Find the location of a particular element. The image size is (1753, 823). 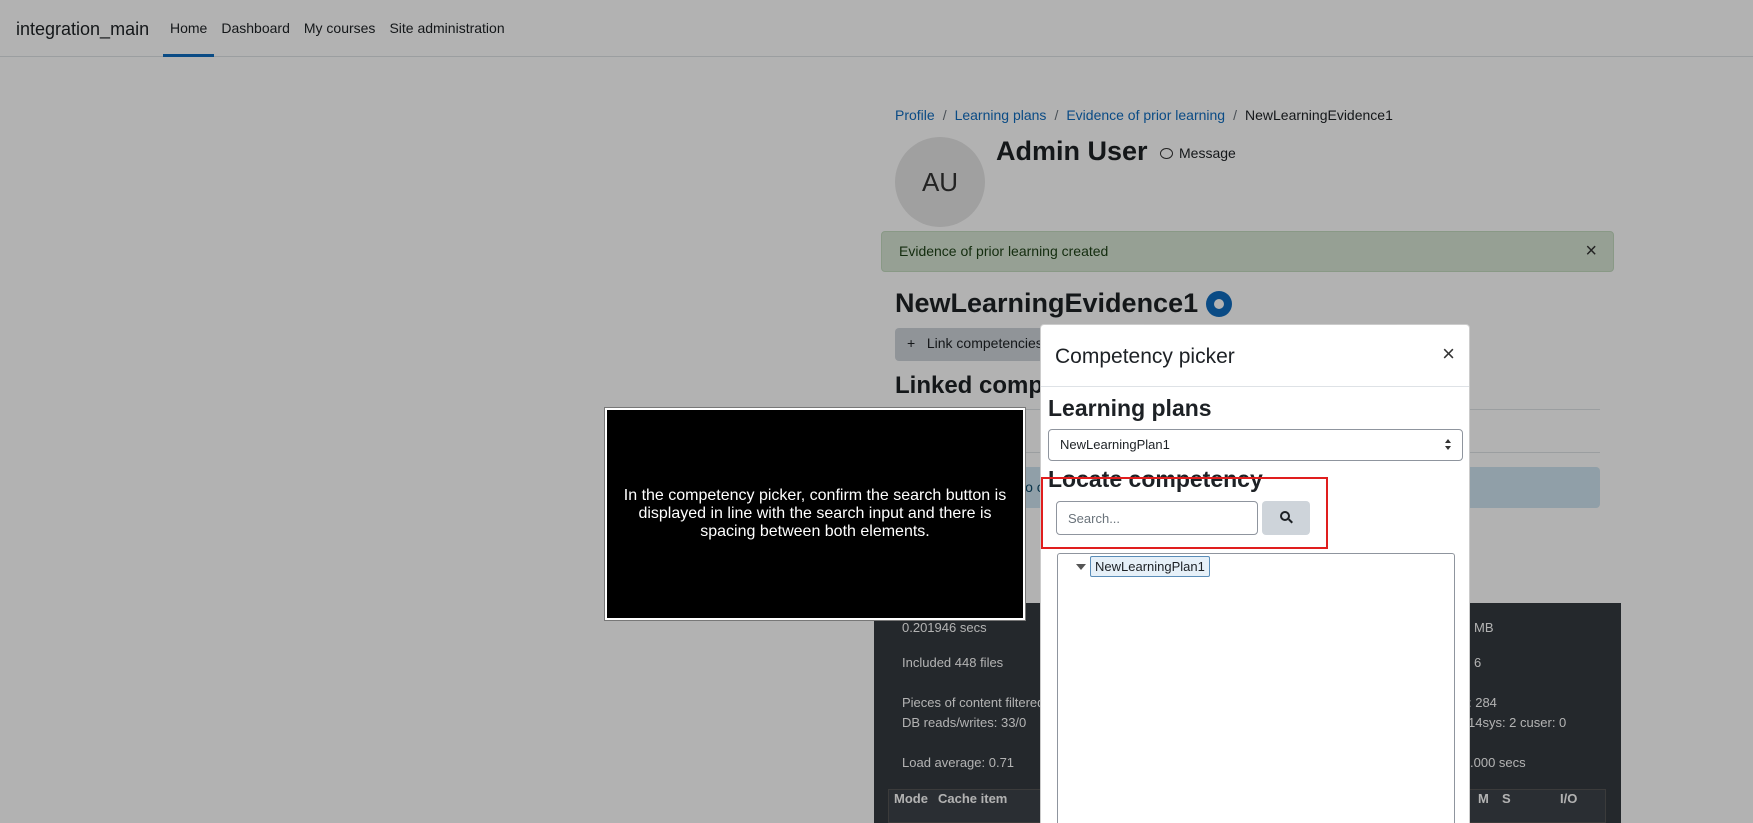

close-icon: × is located at coordinates (1448, 354).